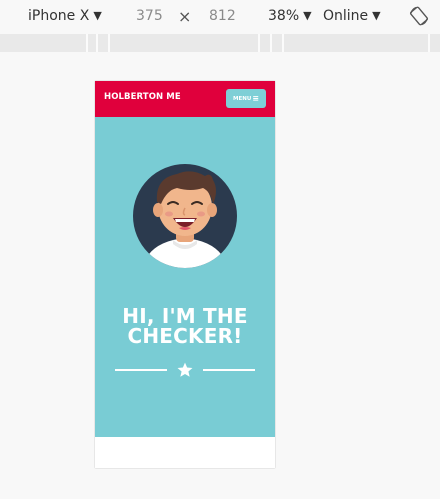 This screenshot has width=440, height=499. Describe the element at coordinates (185, 316) in the screenshot. I see `hero-title-line: HI, I'M THE` at that location.